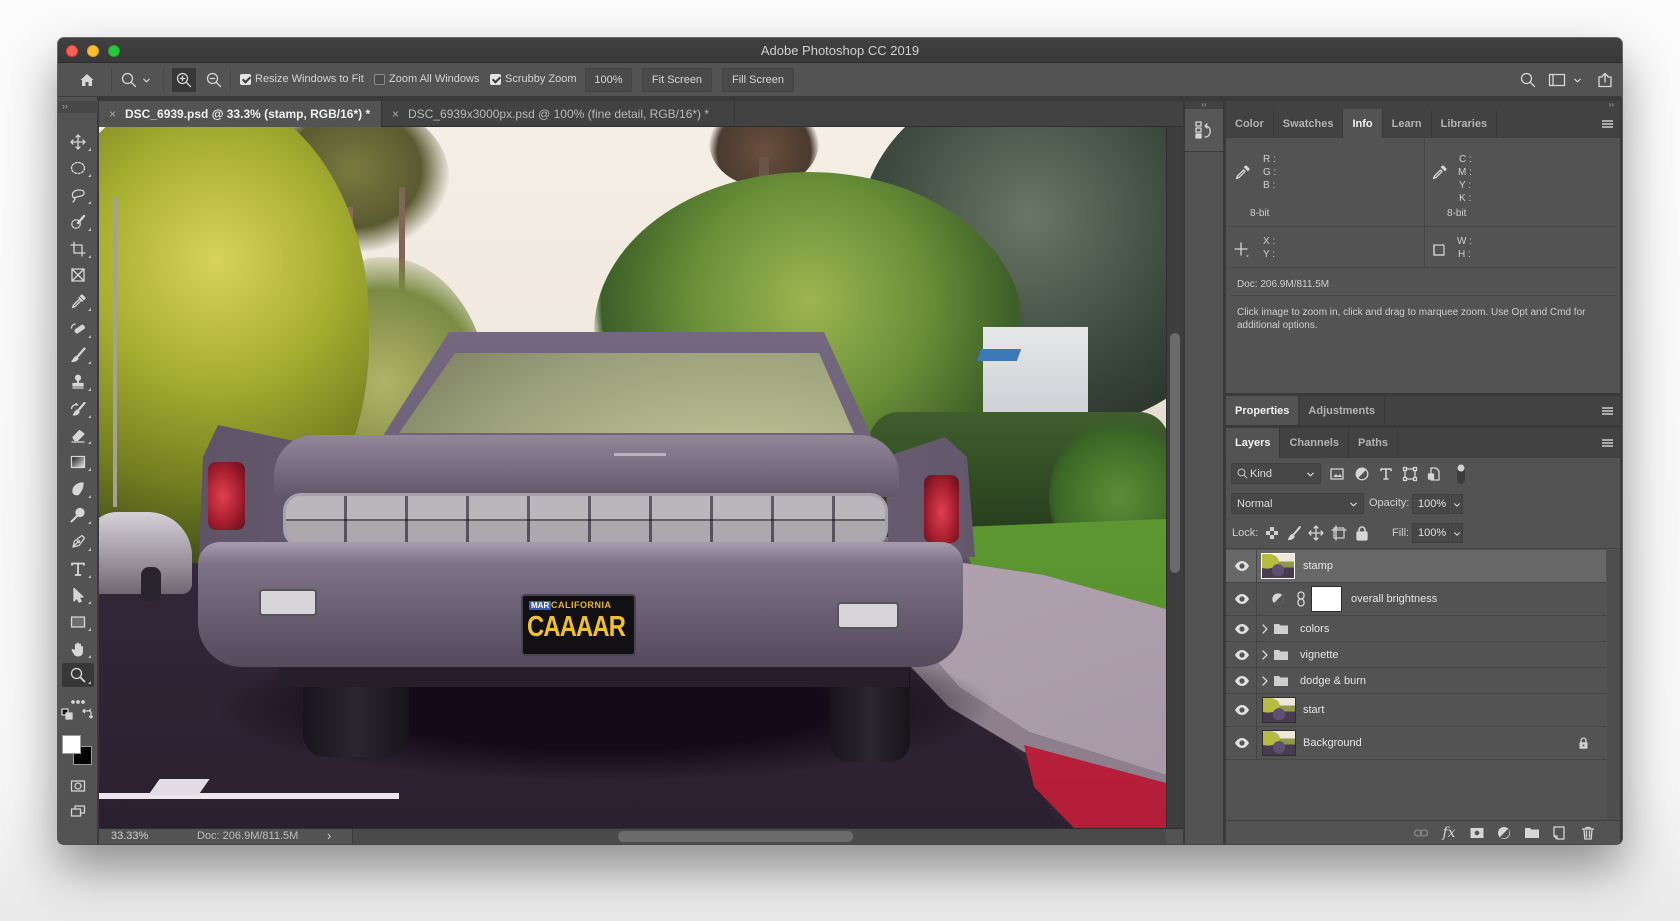 The image size is (1680, 921). I want to click on new-layer-button, so click(1559, 833).